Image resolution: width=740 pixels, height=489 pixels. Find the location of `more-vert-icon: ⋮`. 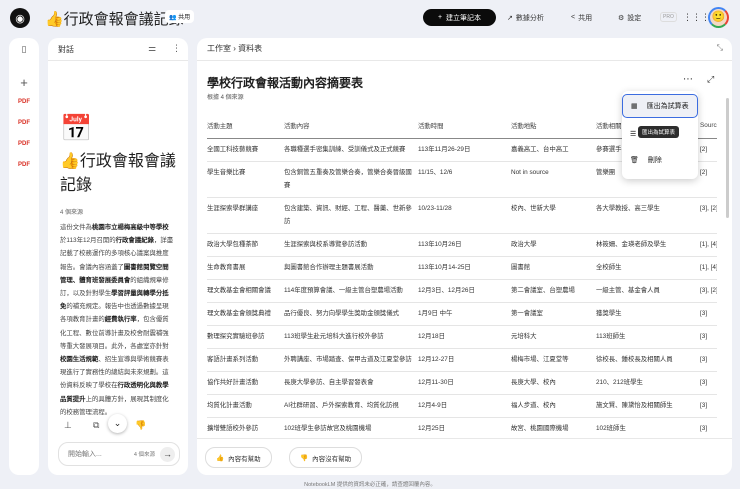

more-vert-icon: ⋮ is located at coordinates (176, 48).